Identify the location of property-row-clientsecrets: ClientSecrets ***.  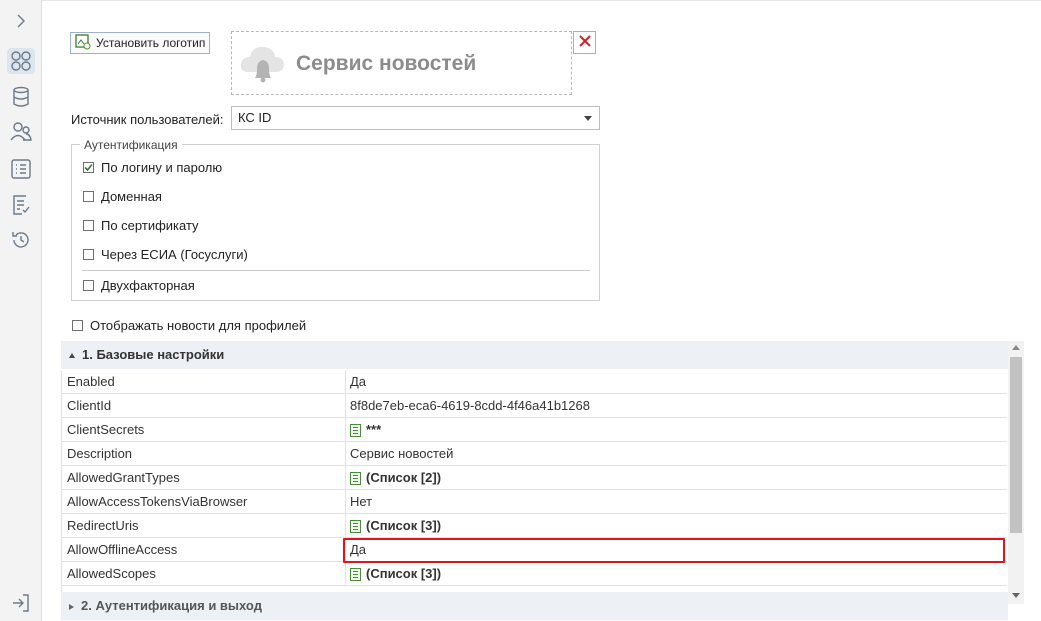
(534, 430).